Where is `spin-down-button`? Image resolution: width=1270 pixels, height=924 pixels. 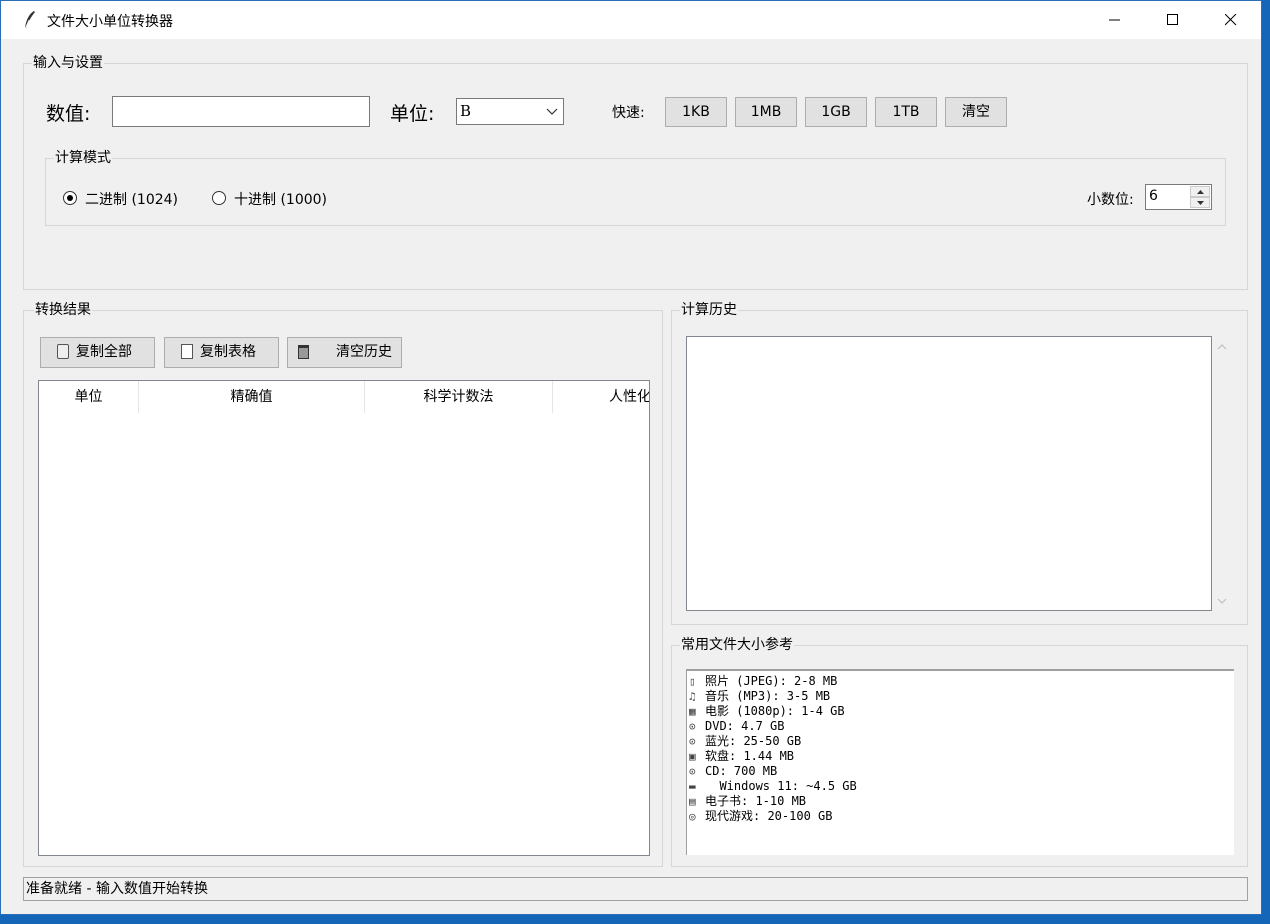 spin-down-button is located at coordinates (1200, 202).